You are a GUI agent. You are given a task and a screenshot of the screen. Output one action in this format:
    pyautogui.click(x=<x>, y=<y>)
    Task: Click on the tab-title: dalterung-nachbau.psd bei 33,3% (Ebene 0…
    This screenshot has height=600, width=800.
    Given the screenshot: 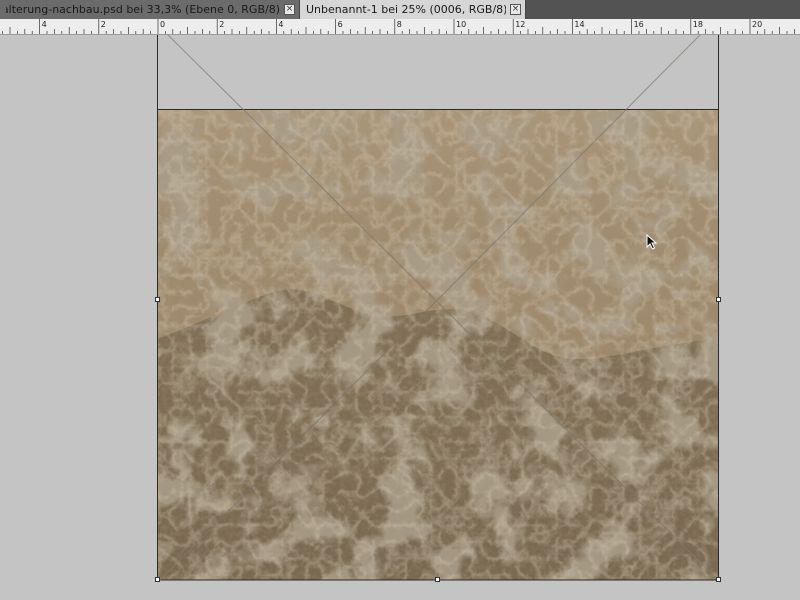 What is the action you would take?
    pyautogui.click(x=143, y=9)
    